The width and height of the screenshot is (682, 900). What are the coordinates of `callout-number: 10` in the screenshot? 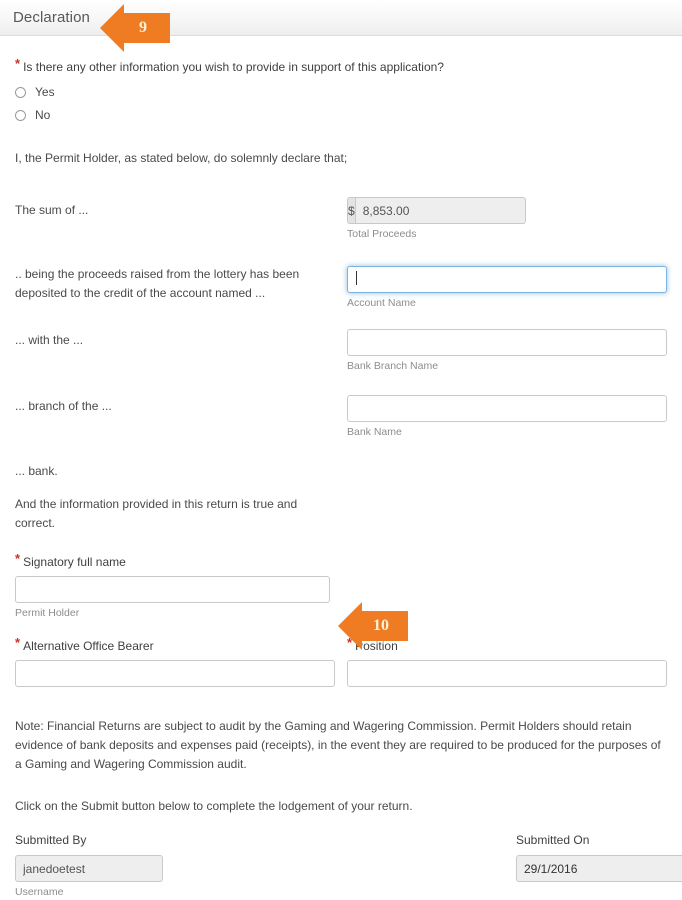 It's located at (381, 625).